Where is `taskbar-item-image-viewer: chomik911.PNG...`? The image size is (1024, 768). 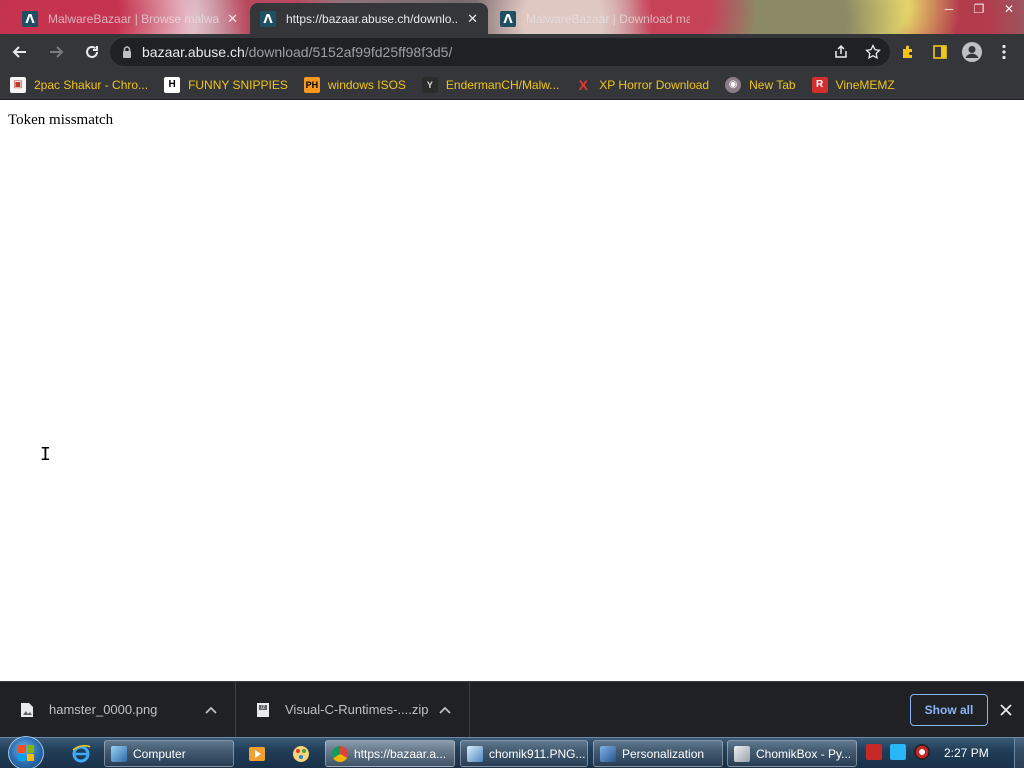
taskbar-item-image-viewer: chomik911.PNG... is located at coordinates (524, 753).